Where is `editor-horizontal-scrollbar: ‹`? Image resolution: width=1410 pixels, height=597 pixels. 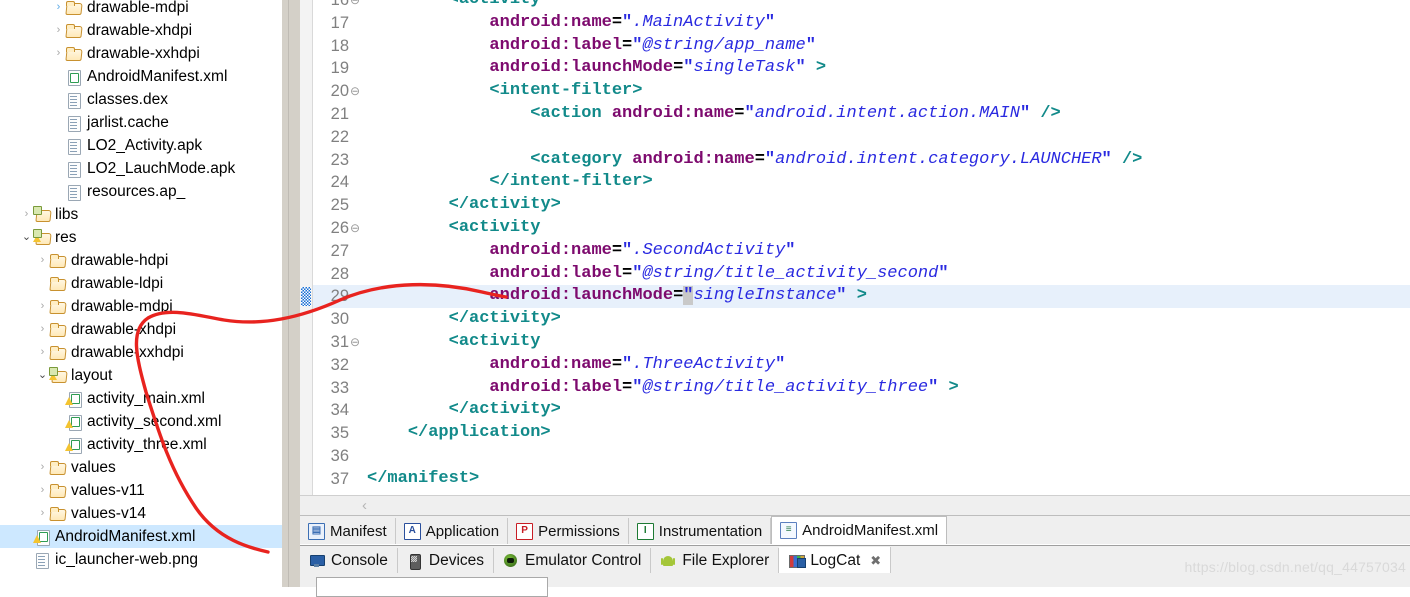
editor-horizontal-scrollbar: ‹ is located at coordinates (855, 505).